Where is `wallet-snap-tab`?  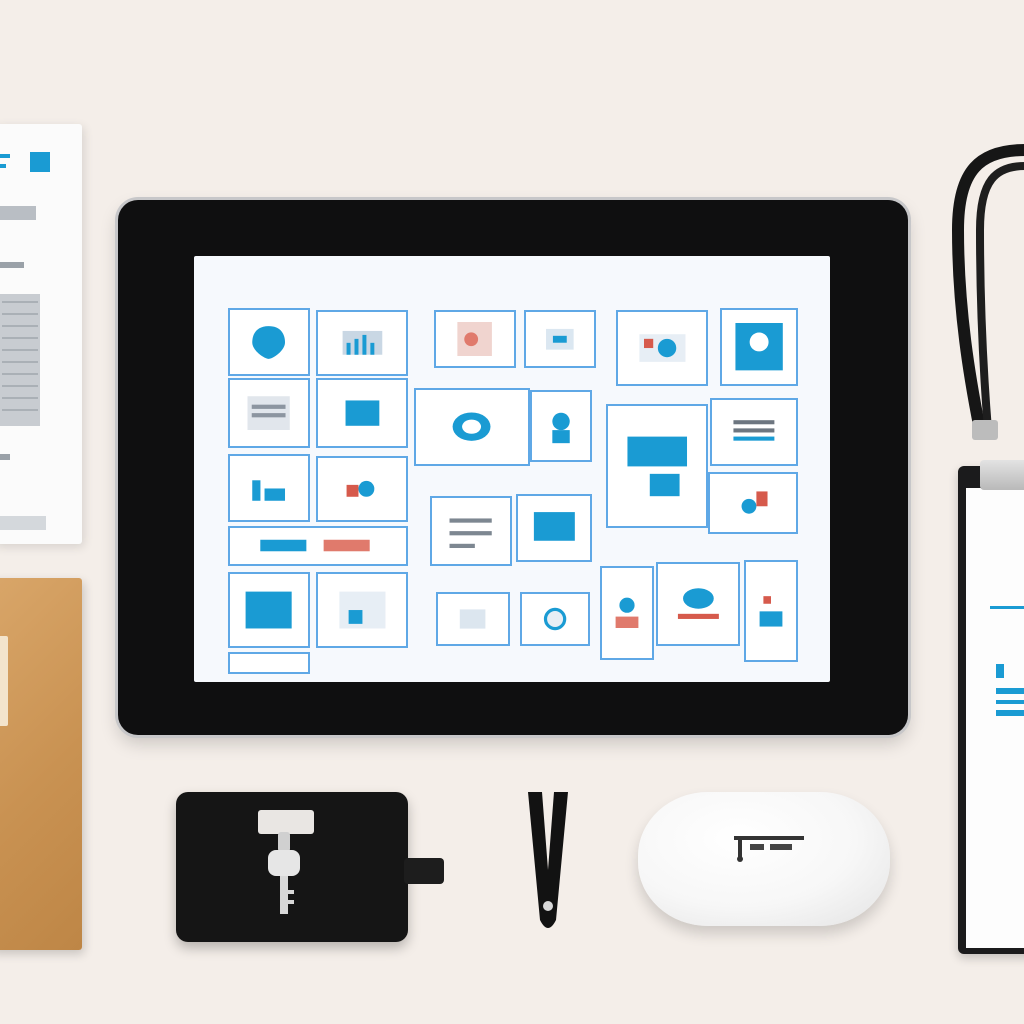
wallet-snap-tab is located at coordinates (424, 871).